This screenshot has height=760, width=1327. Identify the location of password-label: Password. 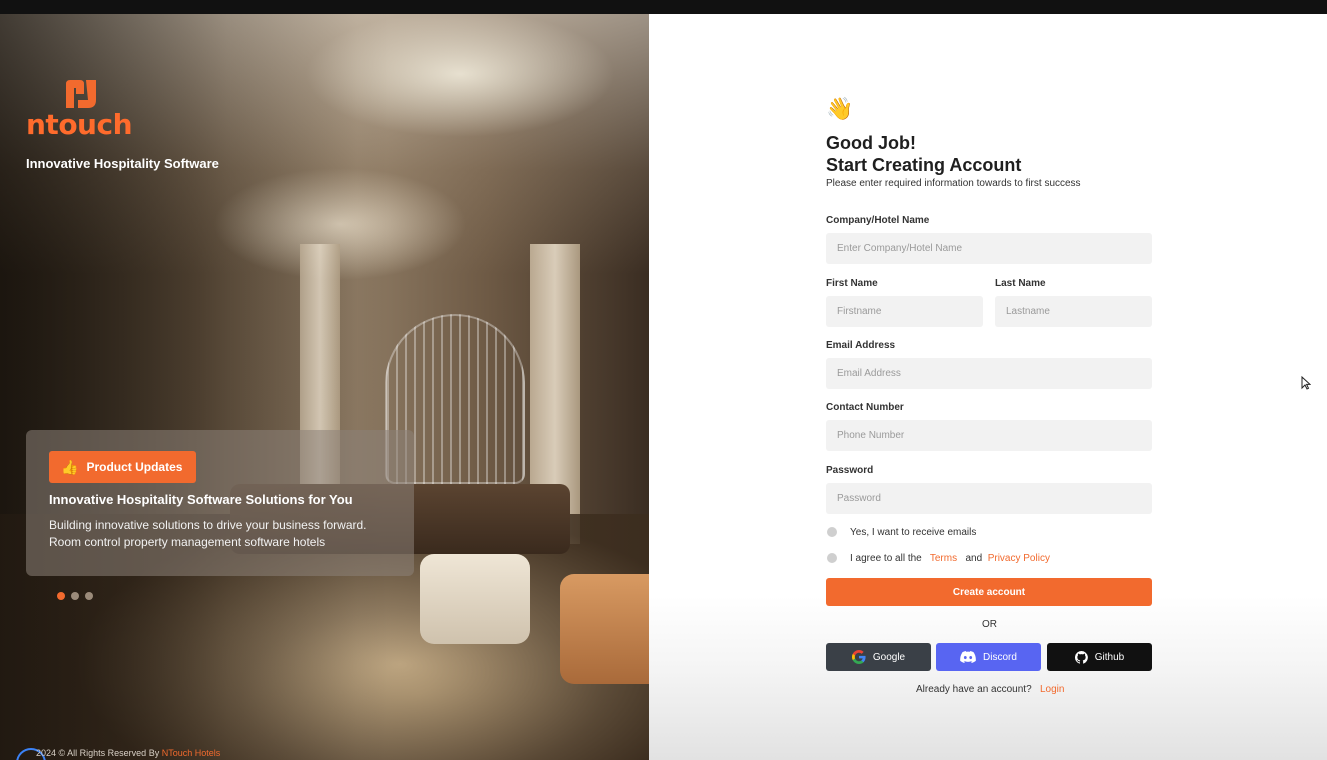
(850, 470).